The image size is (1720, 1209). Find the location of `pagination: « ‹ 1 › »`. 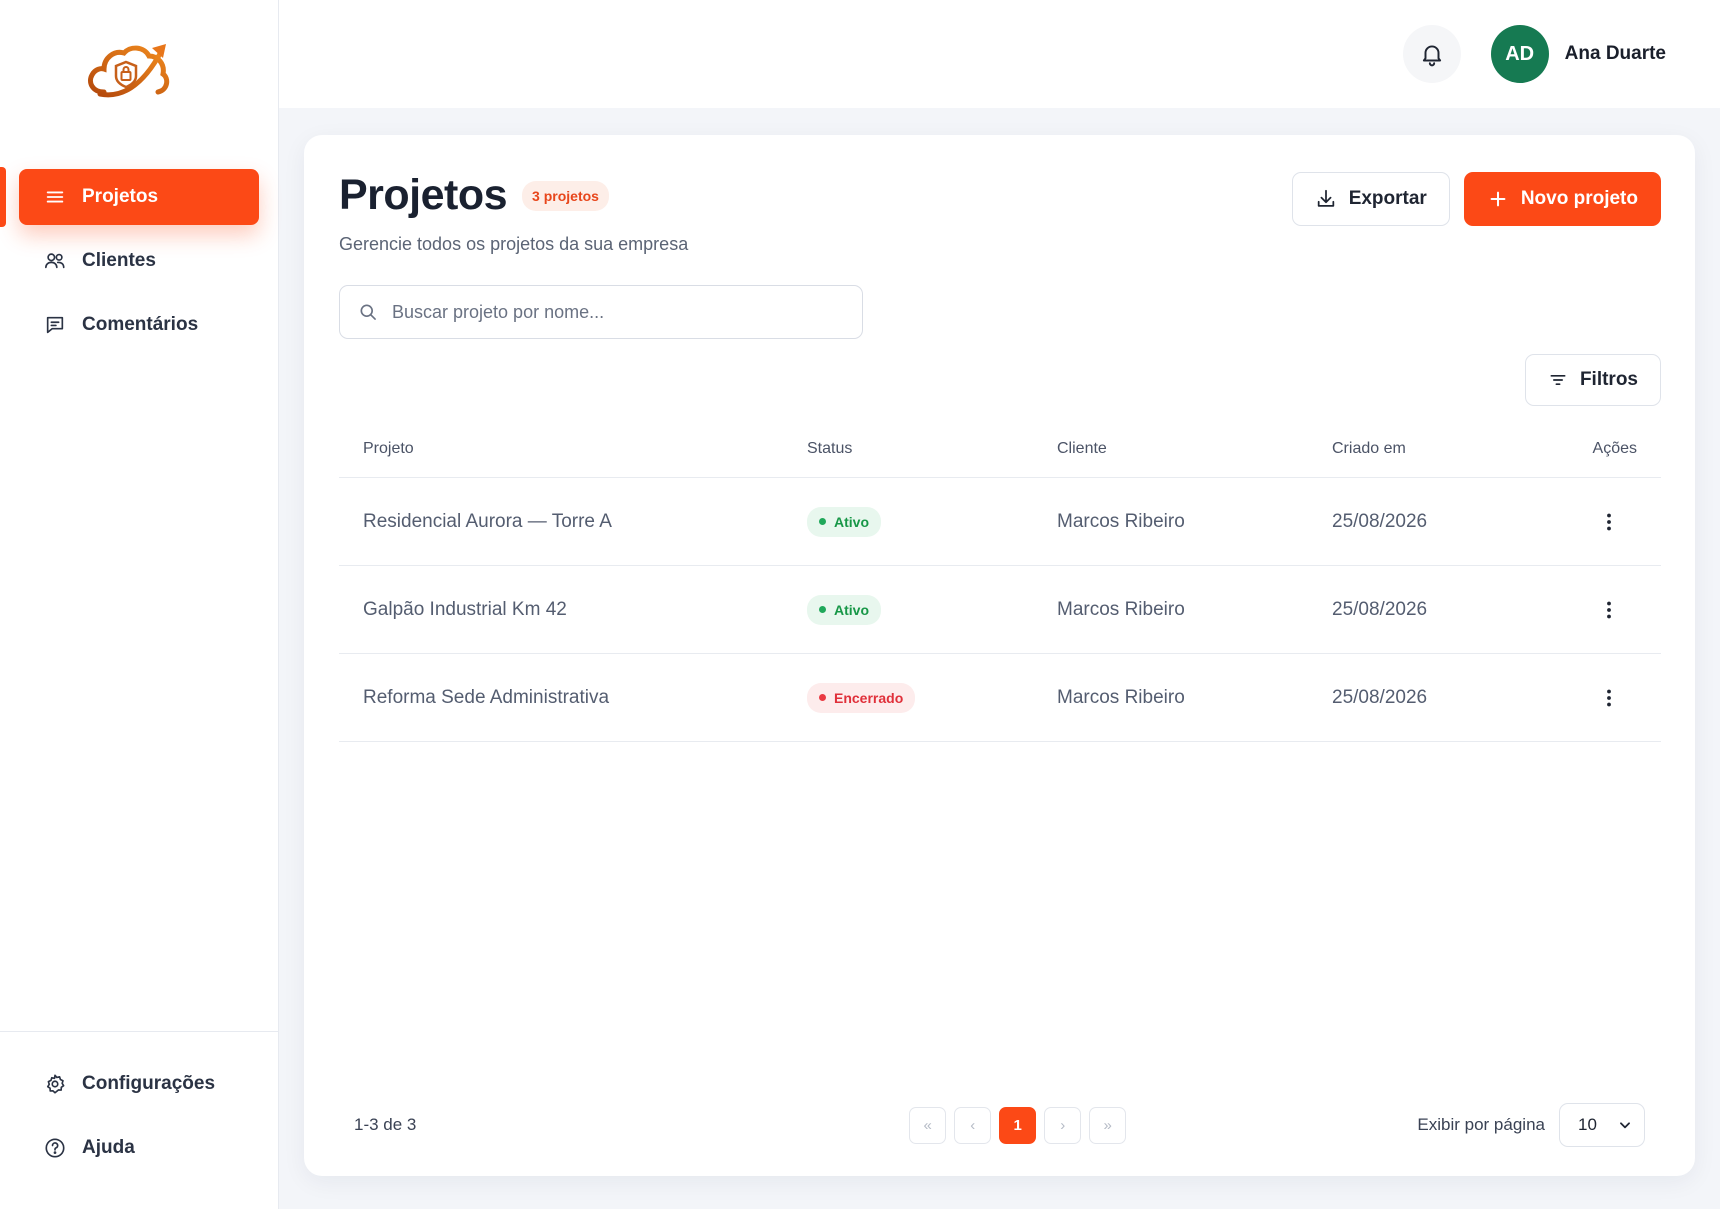

pagination: « ‹ 1 › » is located at coordinates (1018, 1125).